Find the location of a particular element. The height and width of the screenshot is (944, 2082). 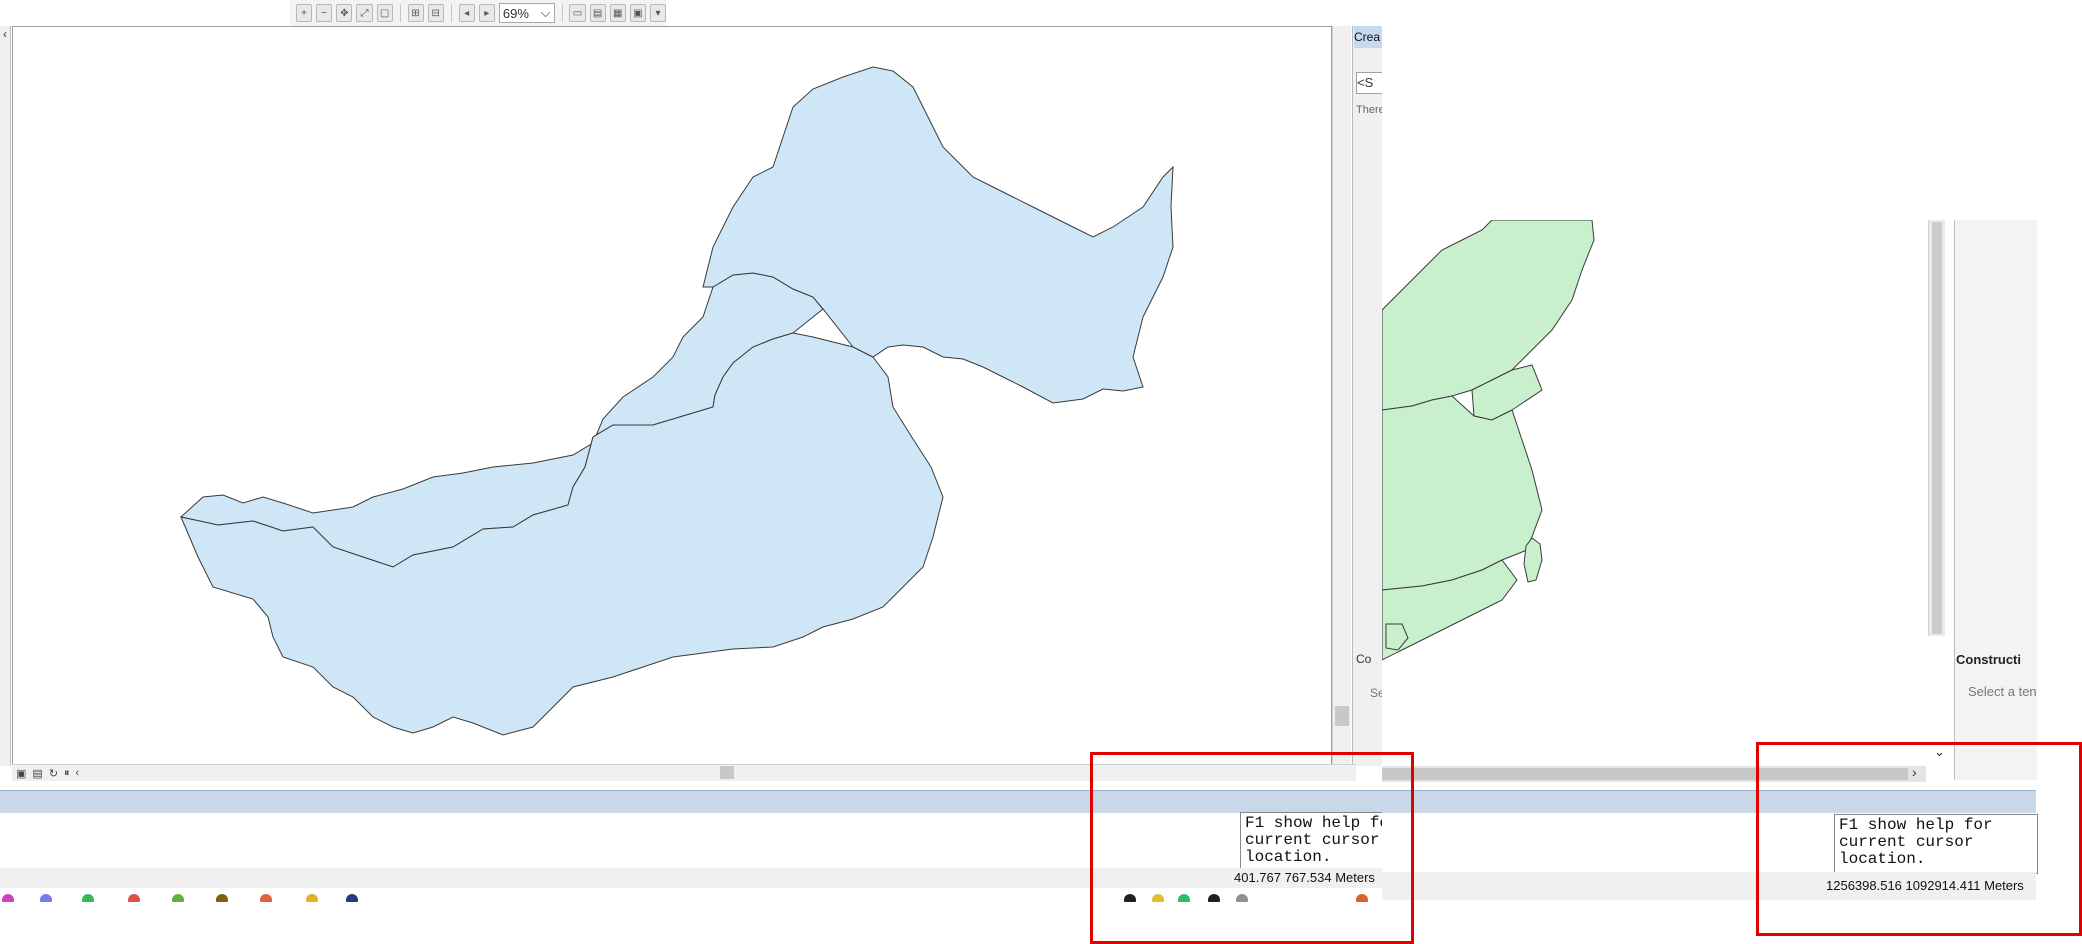

full-extent-icon: ⤢ is located at coordinates (364, 13).